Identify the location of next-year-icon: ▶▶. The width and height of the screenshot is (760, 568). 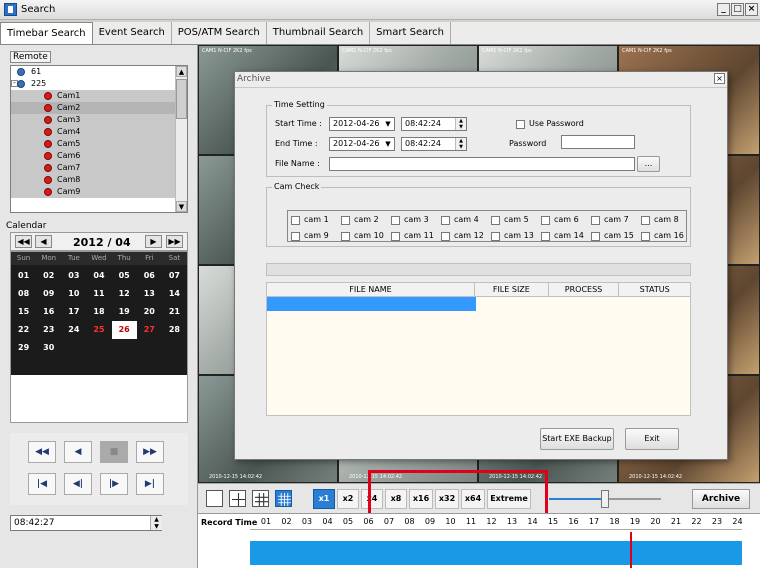
(174, 241).